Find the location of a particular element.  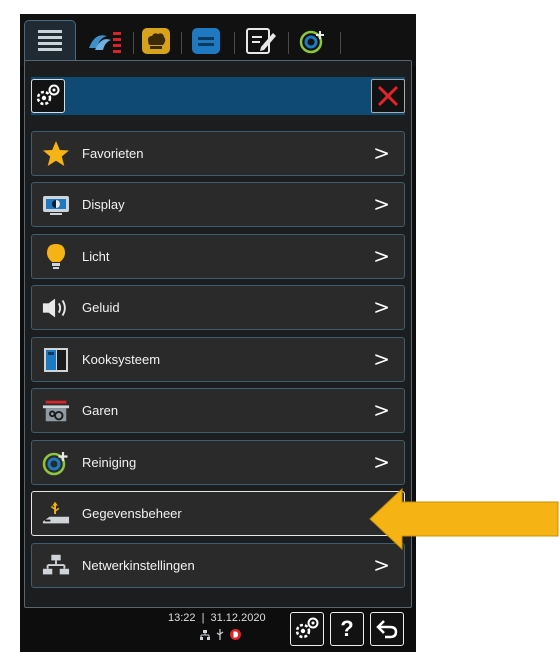

menu-item-geluid: Geluid > is located at coordinates (218, 307).